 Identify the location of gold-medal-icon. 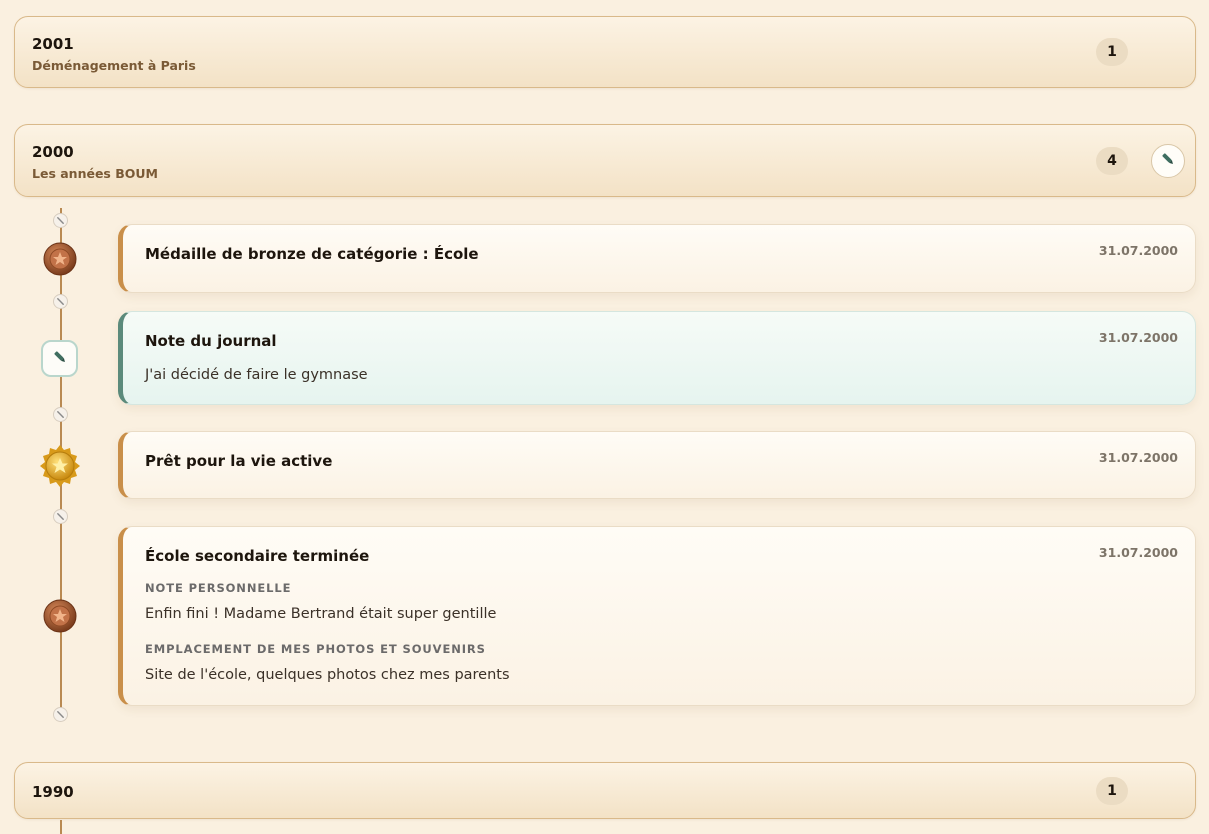
(60, 468).